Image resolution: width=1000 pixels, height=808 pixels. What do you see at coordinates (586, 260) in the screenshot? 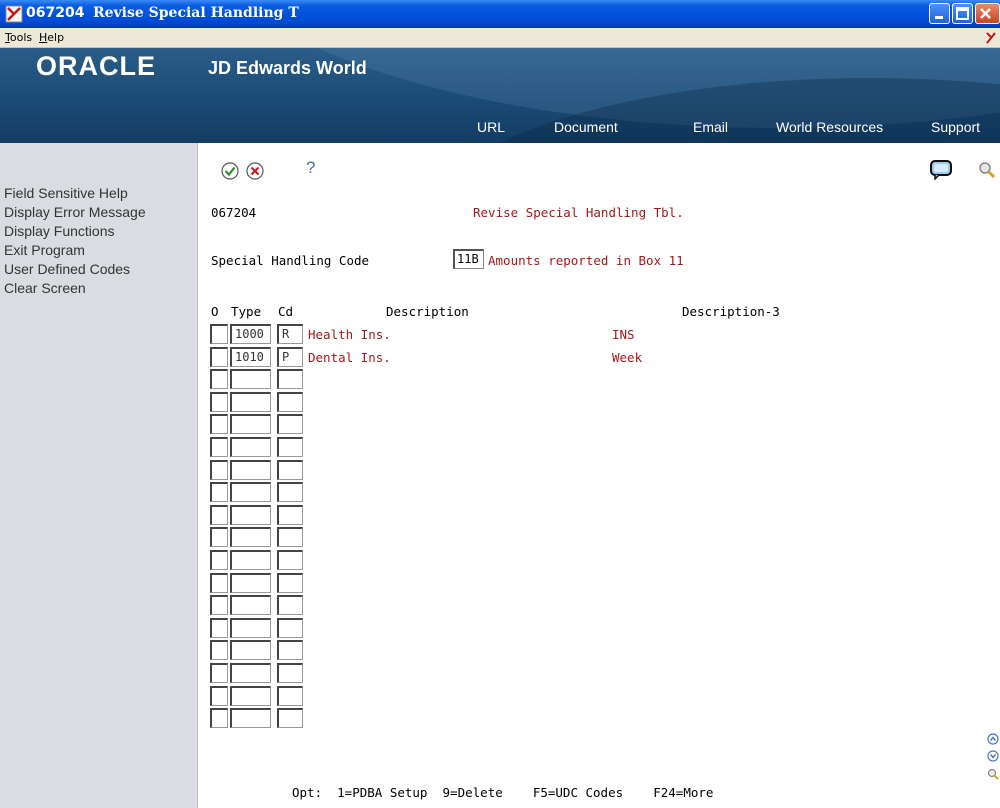
I see `special-handling-description: Amounts reported in Box 11` at bounding box center [586, 260].